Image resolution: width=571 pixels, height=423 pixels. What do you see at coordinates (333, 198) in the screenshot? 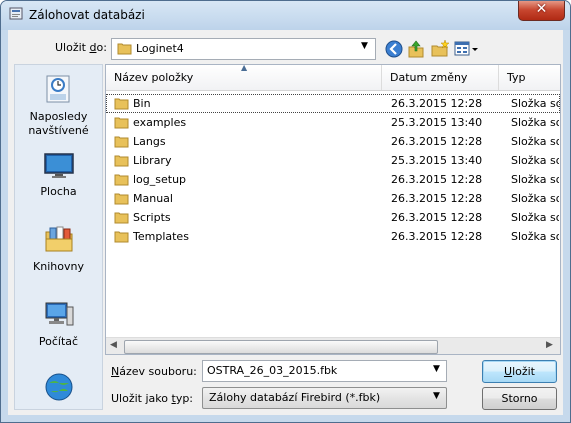
I see `list-item: Manual 26.3.2015 12:28 Složka sou` at bounding box center [333, 198].